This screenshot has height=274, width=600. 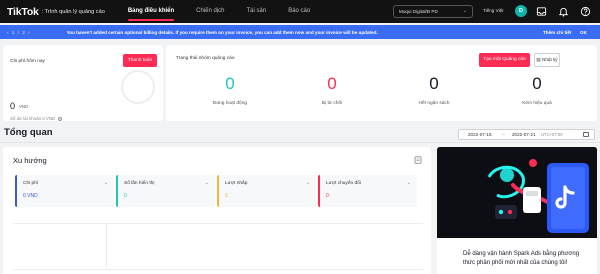 I want to click on spend-ring-chart, so click(x=138, y=87).